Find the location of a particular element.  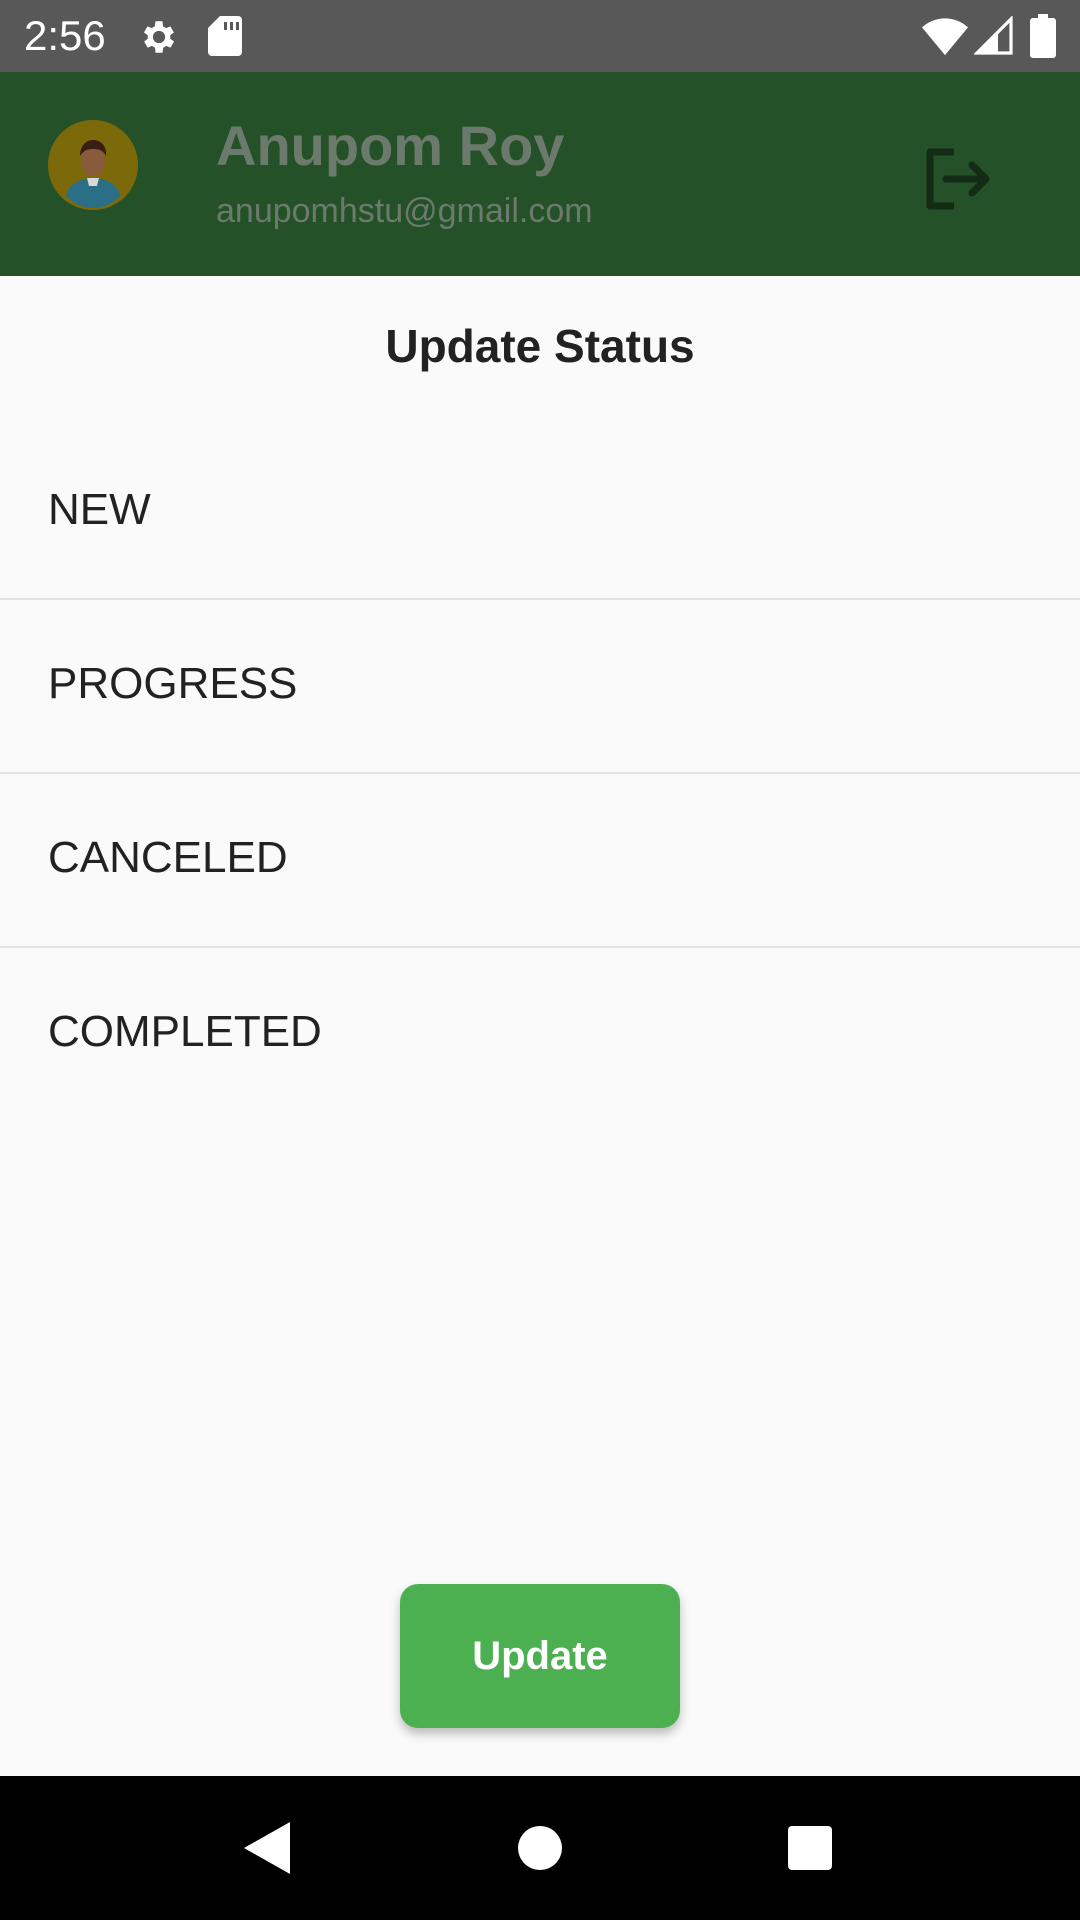

user-avatar-icon is located at coordinates (93, 165).